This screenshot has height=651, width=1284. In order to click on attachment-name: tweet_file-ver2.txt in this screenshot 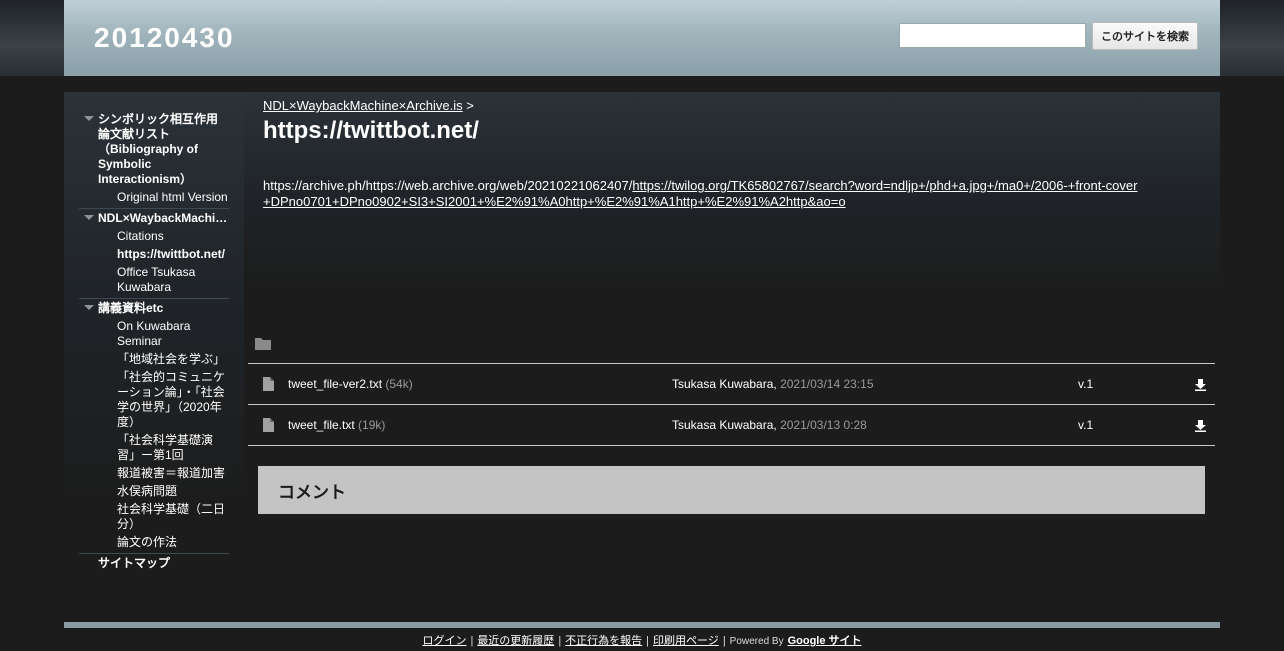, I will do `click(335, 384)`.